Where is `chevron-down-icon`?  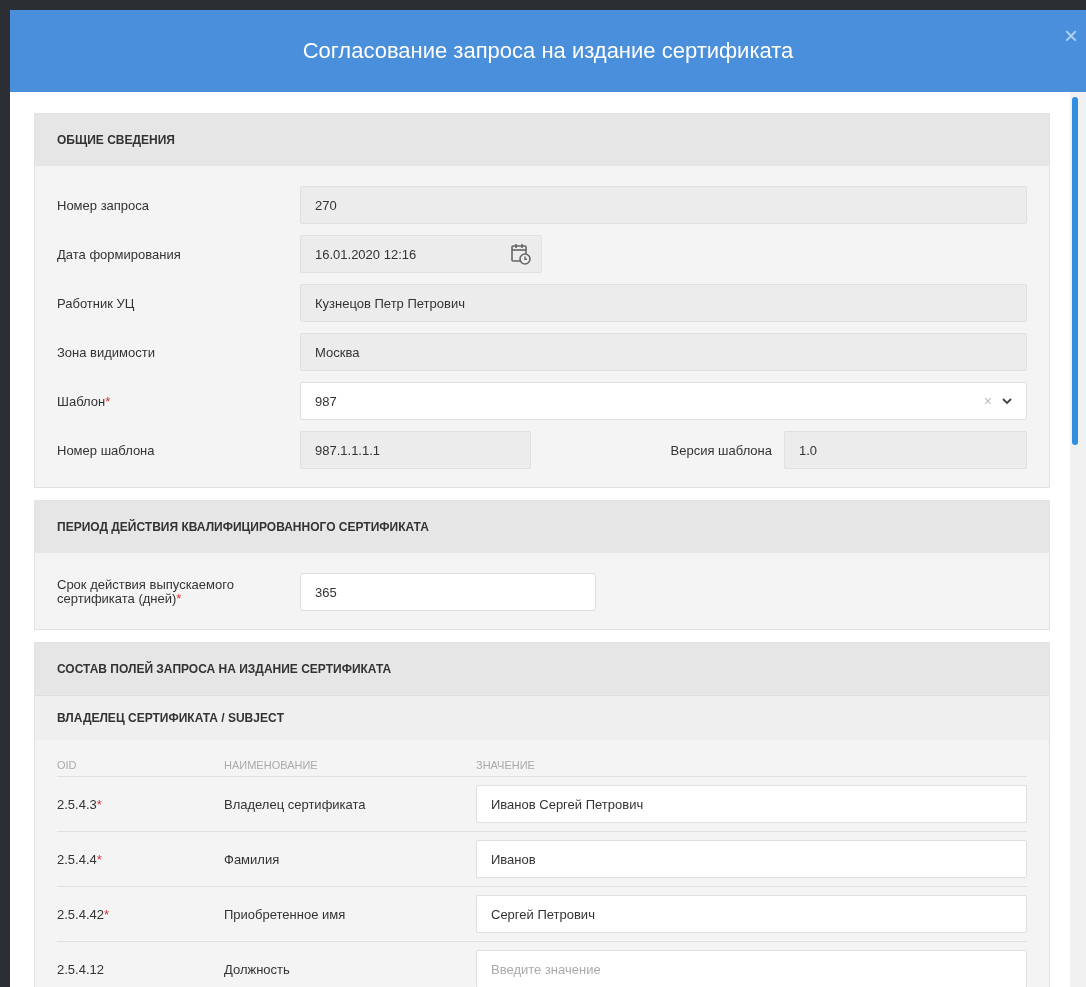 chevron-down-icon is located at coordinates (1007, 401).